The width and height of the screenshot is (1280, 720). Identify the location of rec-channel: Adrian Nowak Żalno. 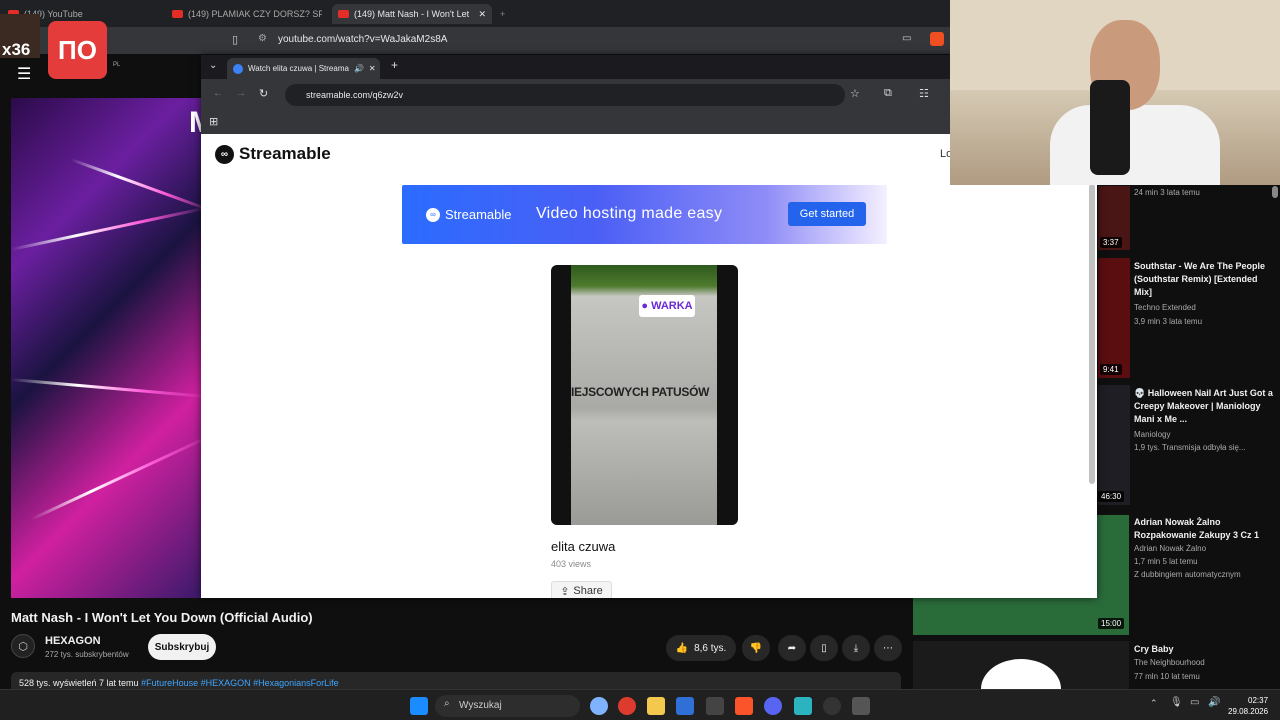
(1170, 548).